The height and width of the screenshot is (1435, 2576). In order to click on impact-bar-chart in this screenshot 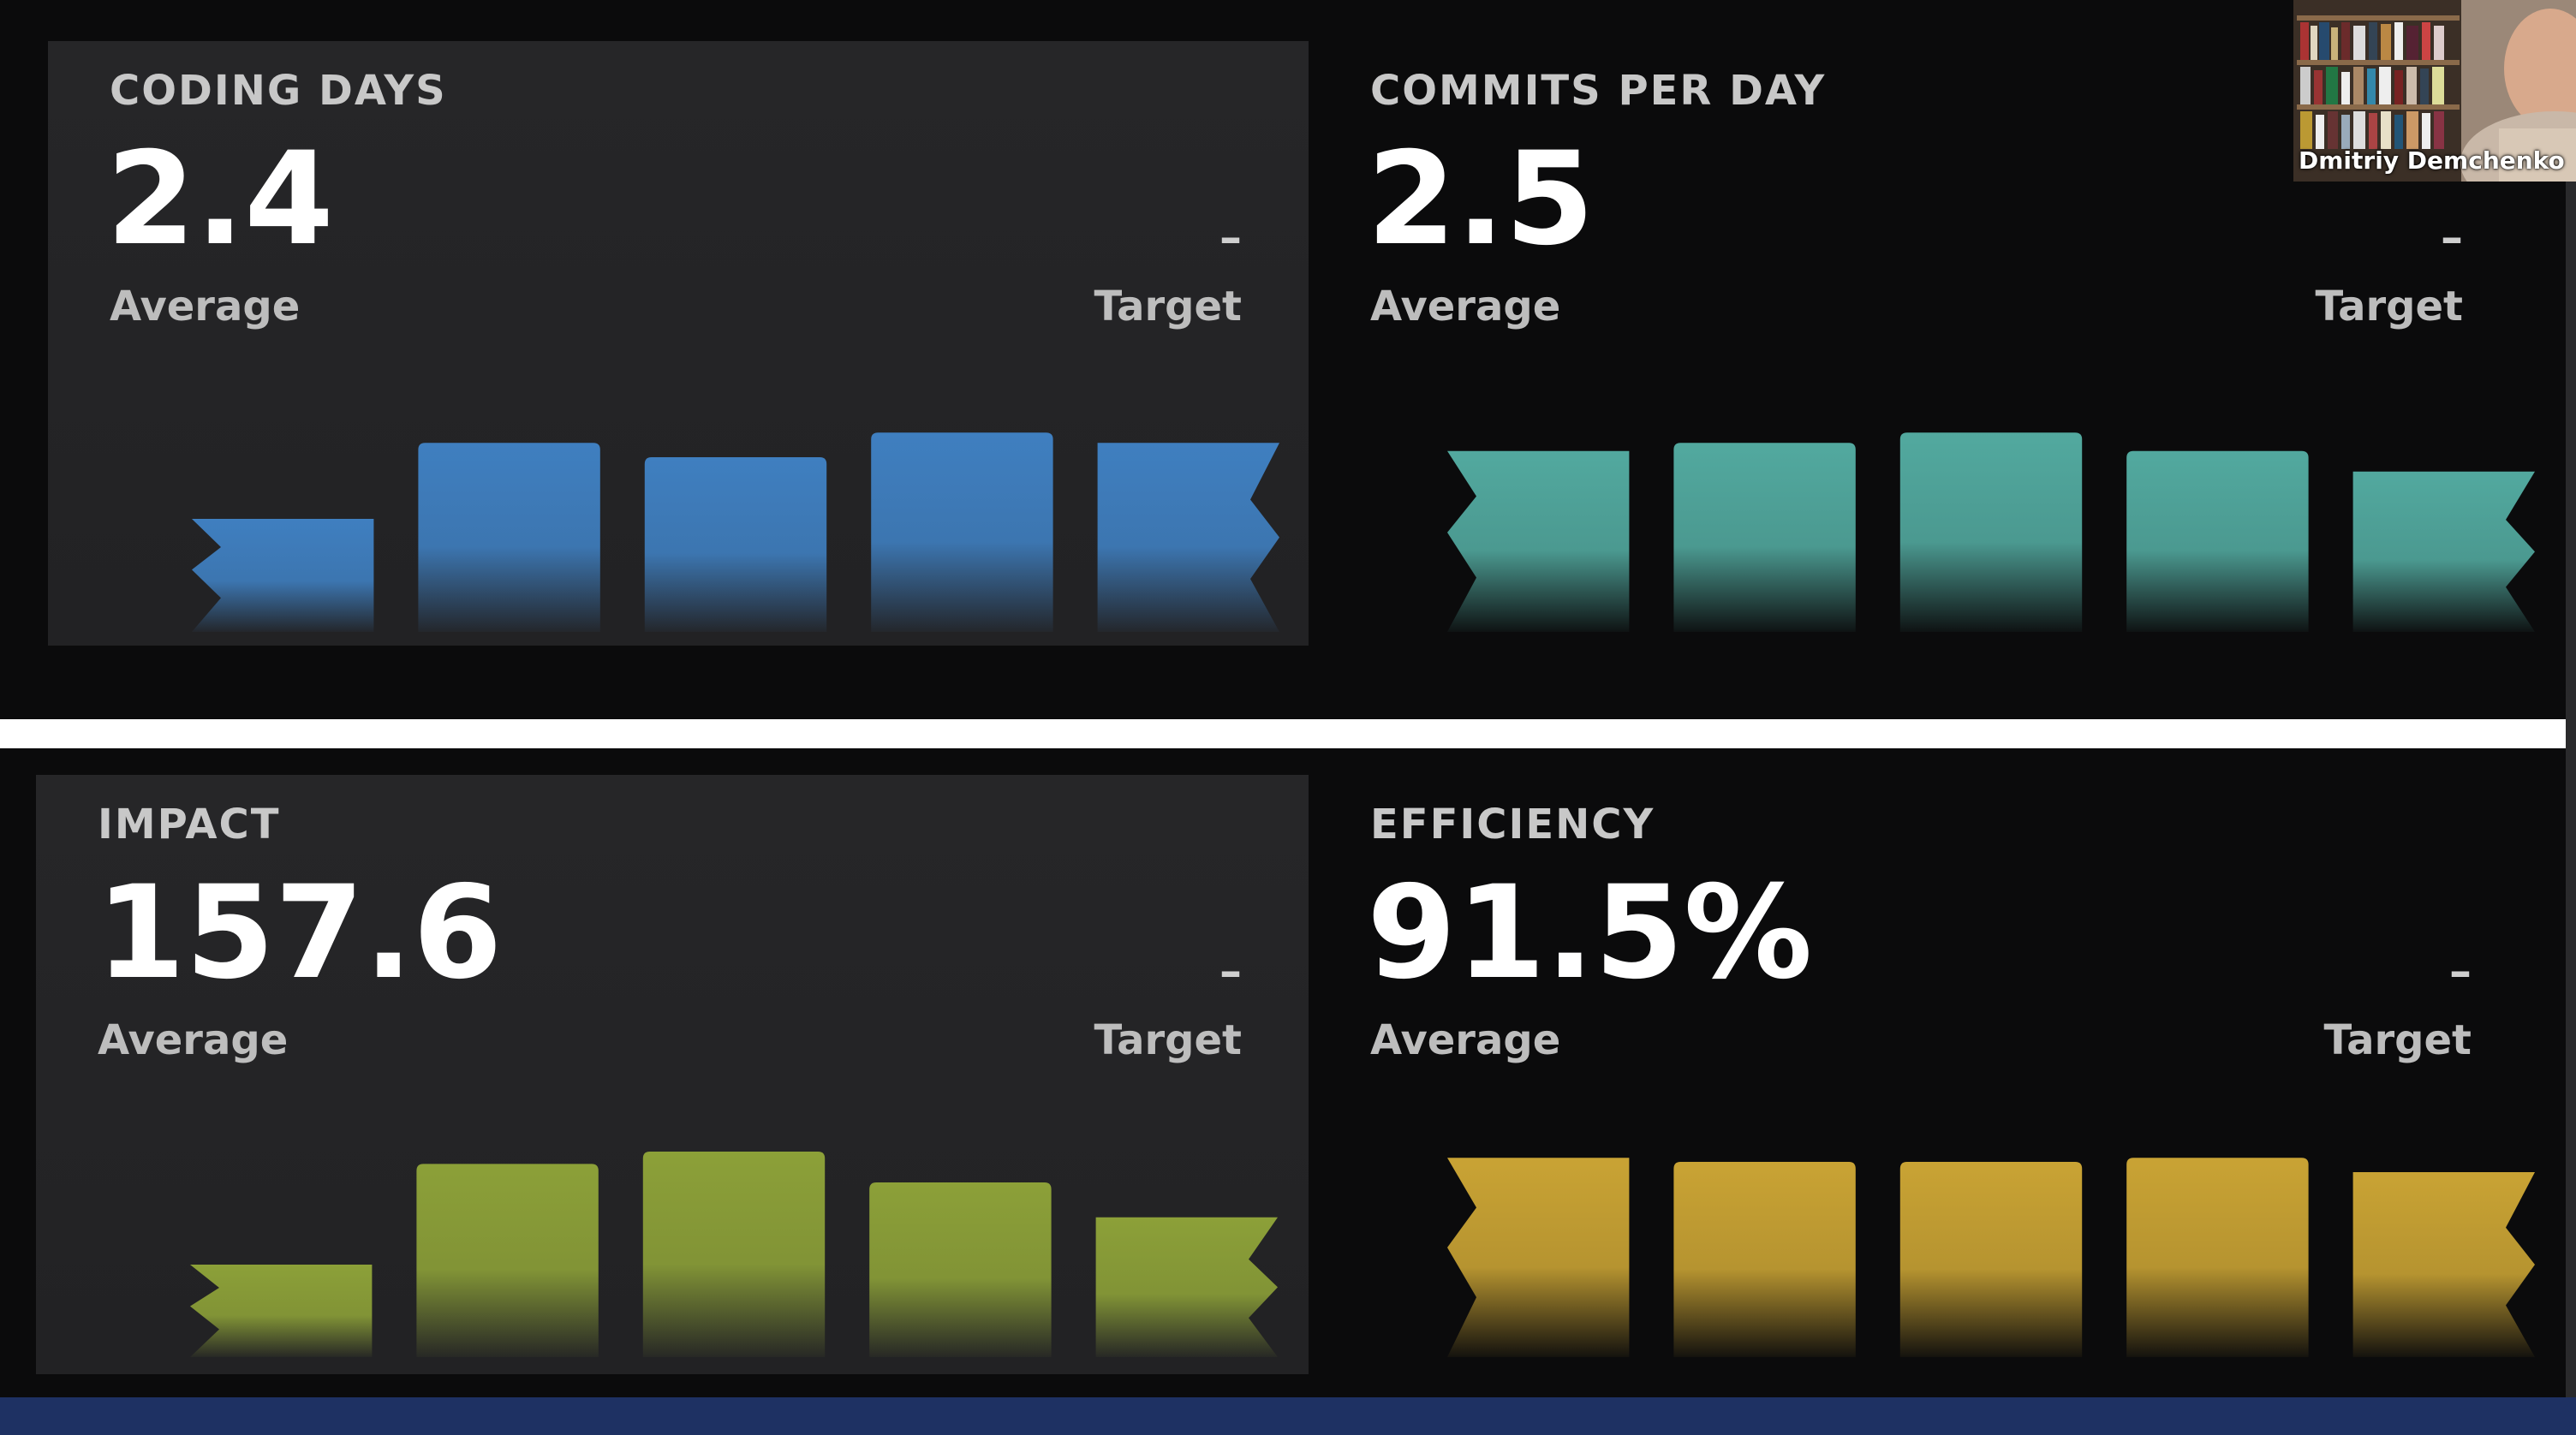, I will do `click(734, 1255)`.